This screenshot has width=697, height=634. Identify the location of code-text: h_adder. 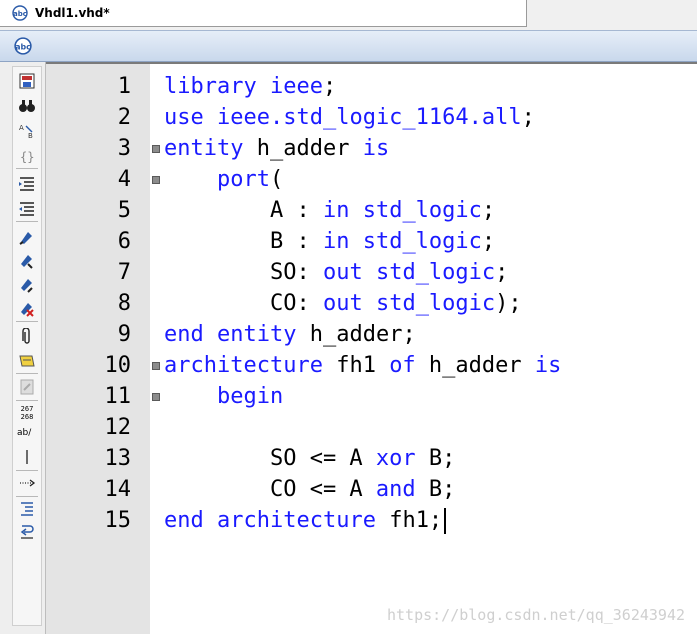
(303, 148).